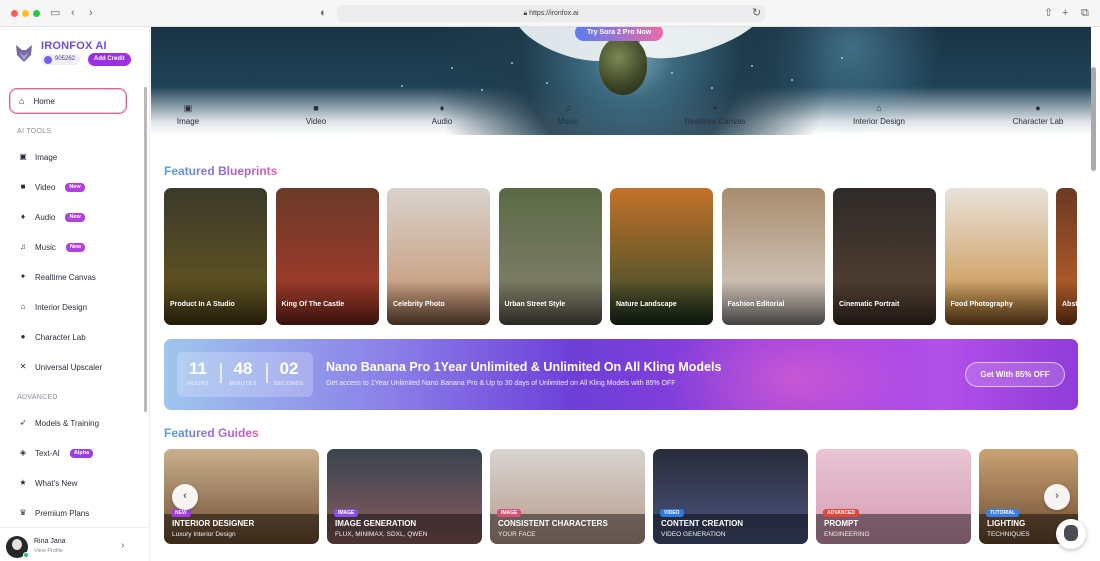  What do you see at coordinates (198, 384) in the screenshot?
I see `timer-hours-label: HOURS` at bounding box center [198, 384].